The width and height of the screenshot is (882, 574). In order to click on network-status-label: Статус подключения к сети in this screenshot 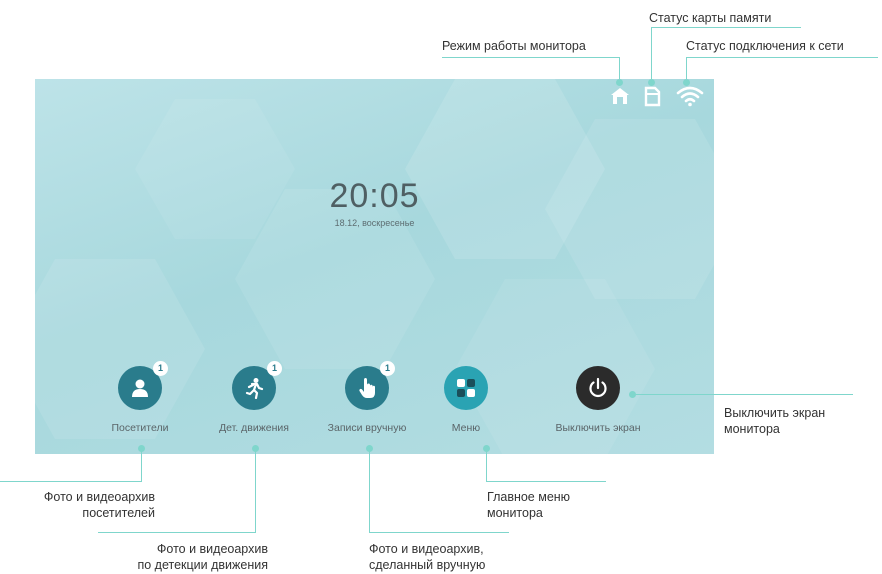, I will do `click(765, 46)`.